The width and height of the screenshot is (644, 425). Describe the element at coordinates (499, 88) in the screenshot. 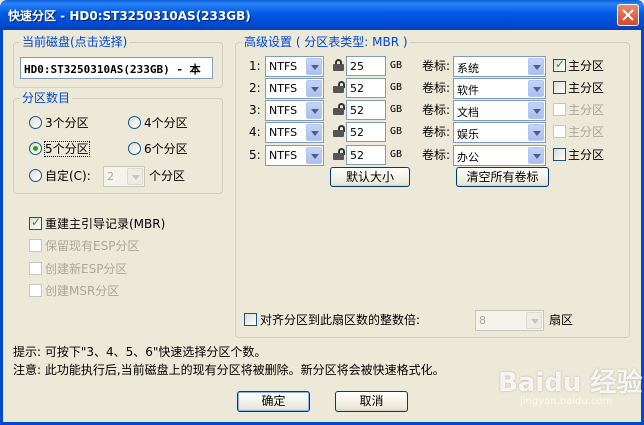

I see `volume-label-select: 软件` at that location.